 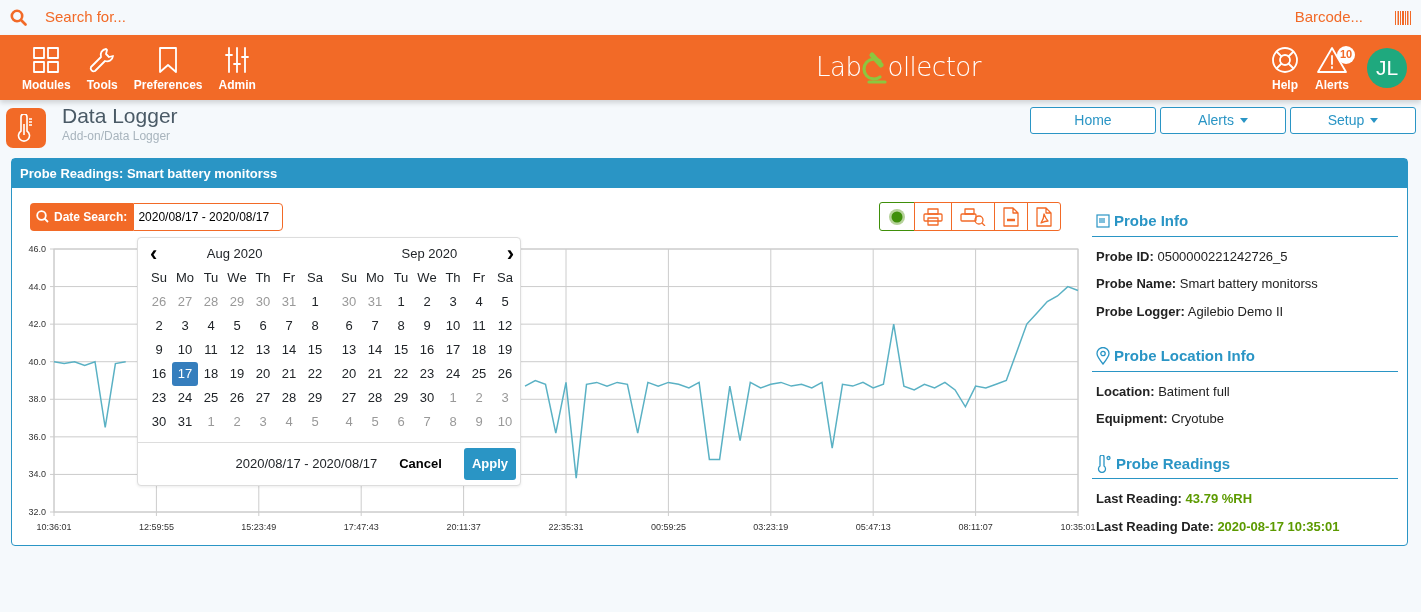 What do you see at coordinates (1247, 284) in the screenshot?
I see `info-field: Probe Name: Smart battery monitorss` at bounding box center [1247, 284].